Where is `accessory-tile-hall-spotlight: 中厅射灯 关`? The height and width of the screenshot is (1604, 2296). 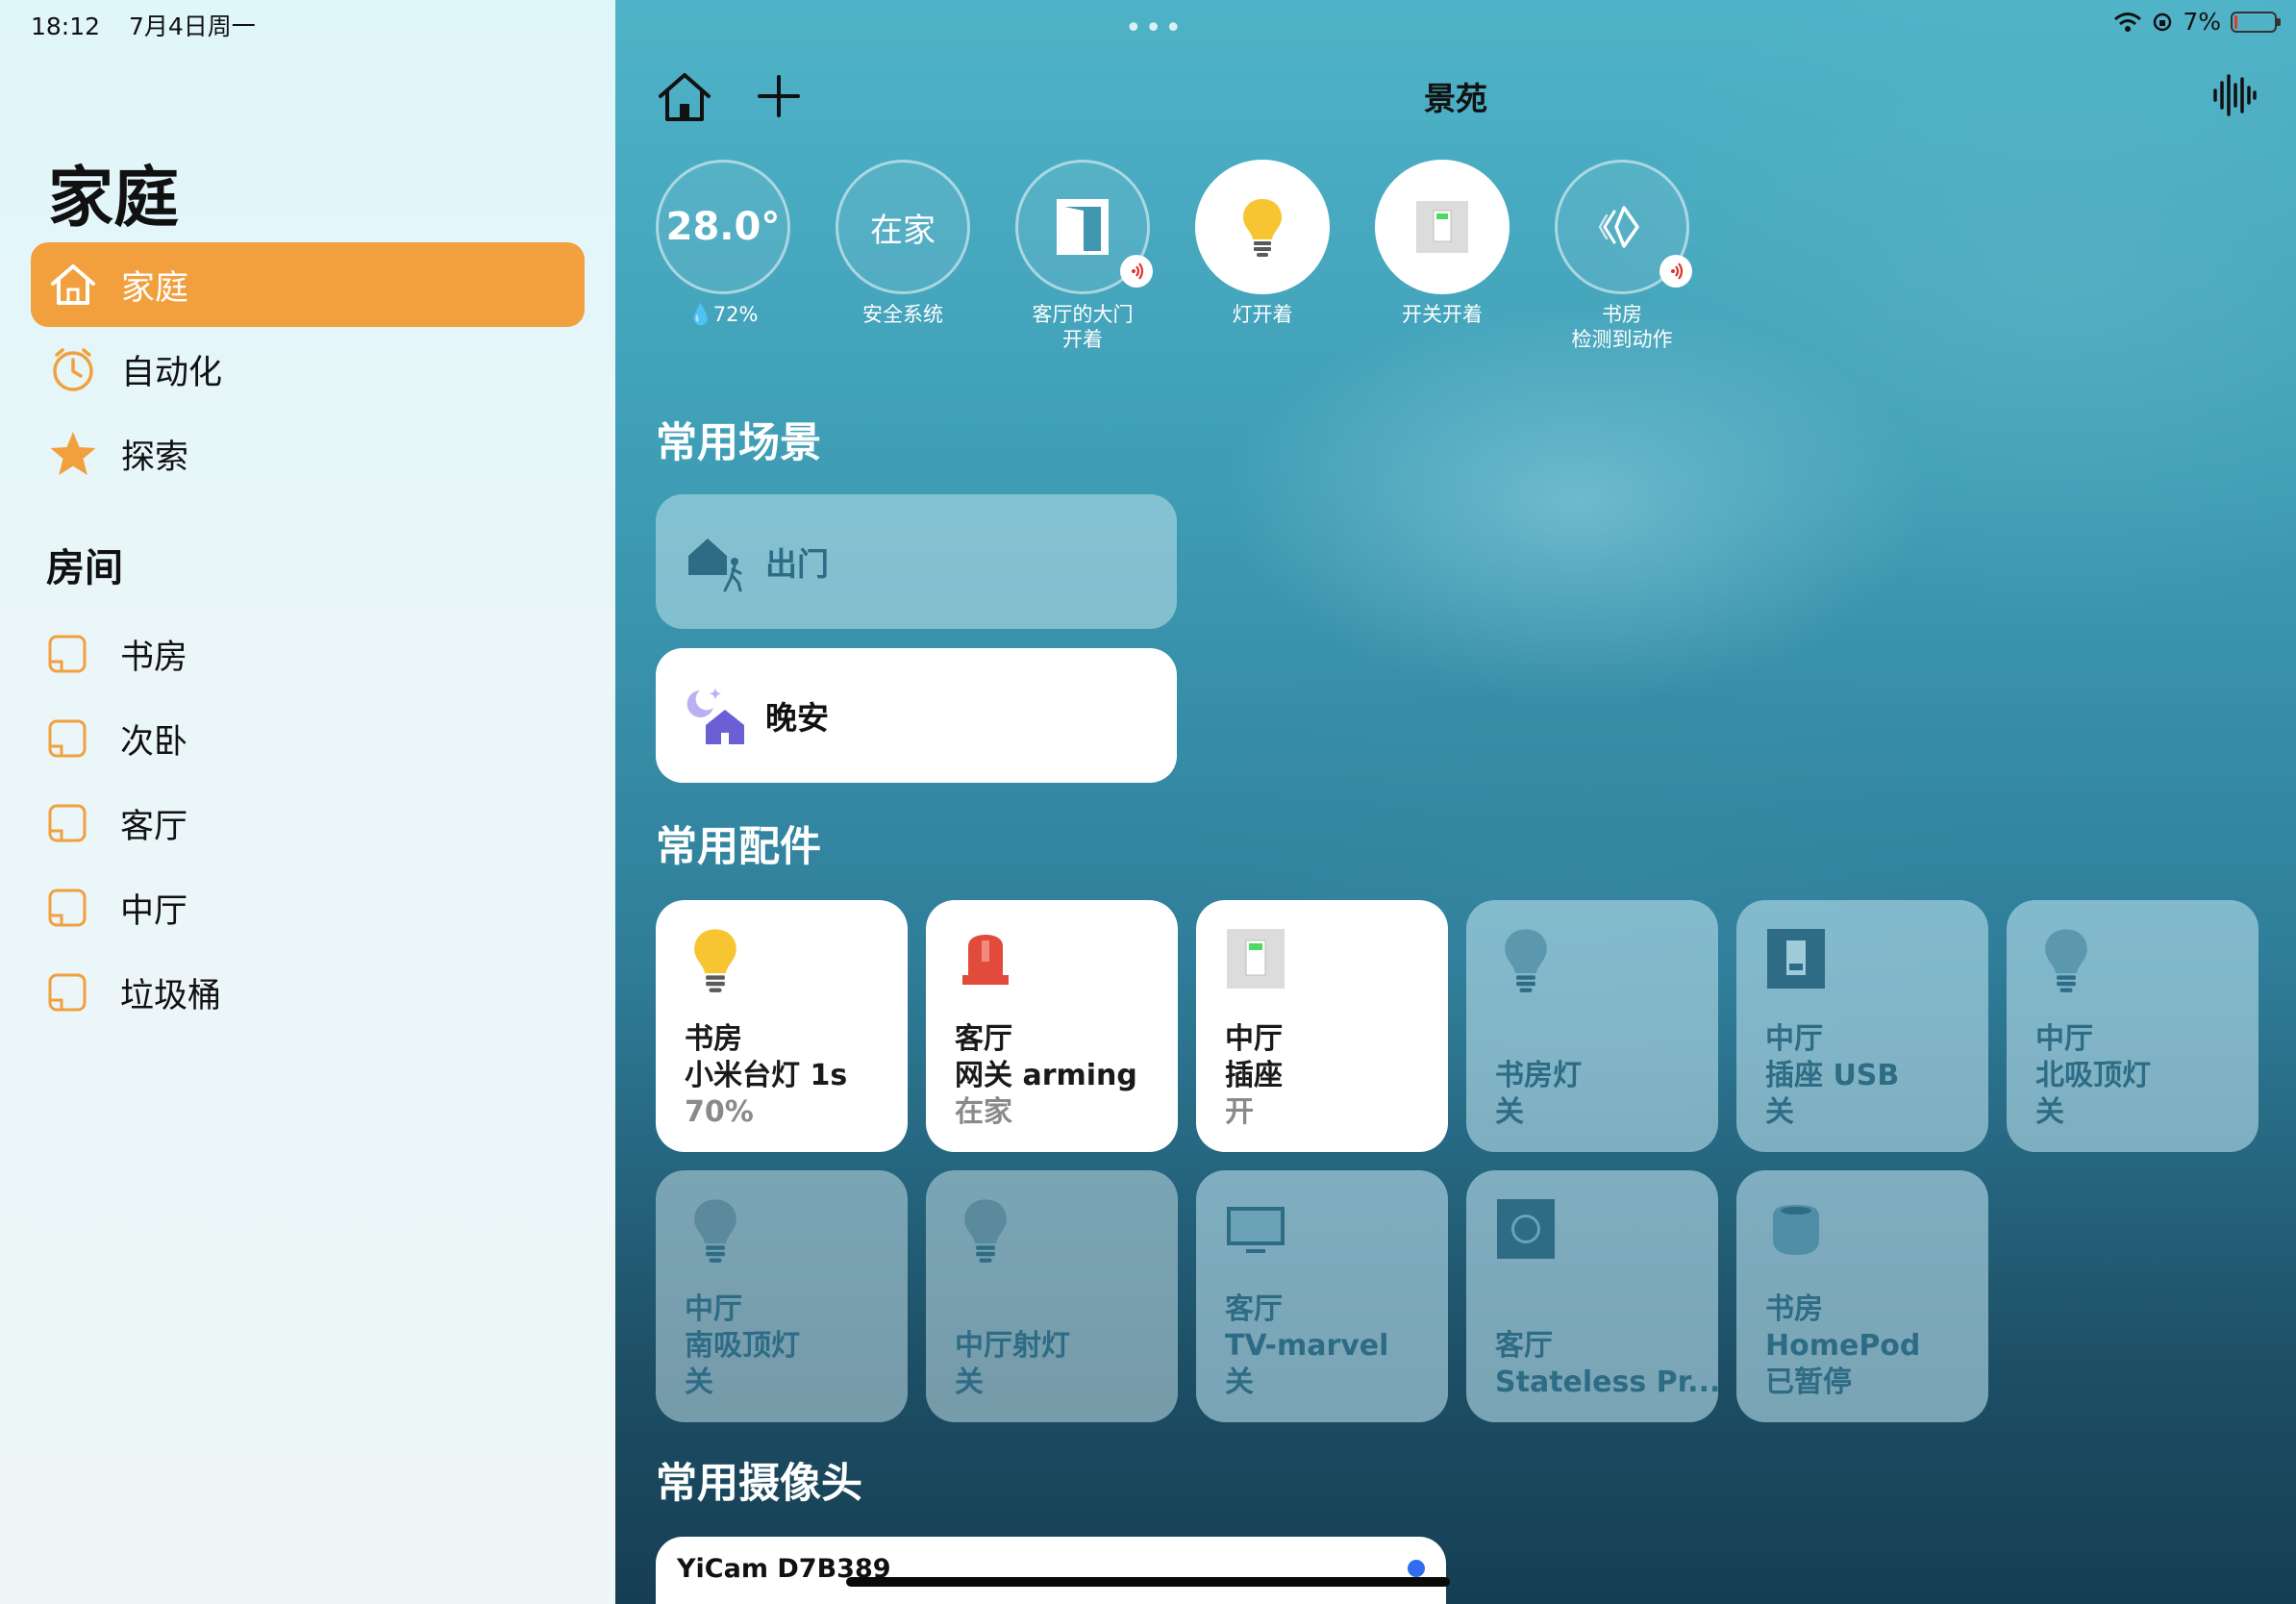
accessory-tile-hall-spotlight: 中厅射灯 关 is located at coordinates (1052, 1296).